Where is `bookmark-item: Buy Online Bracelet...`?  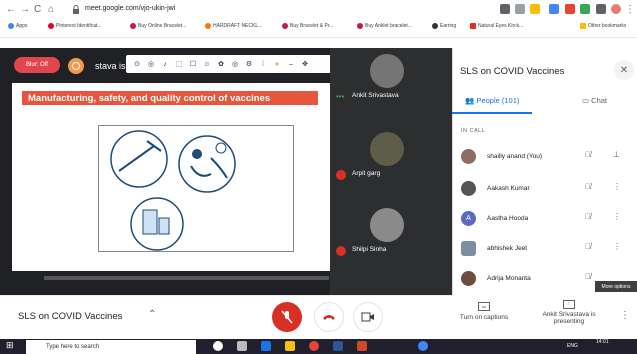
bookmark-item: Buy Online Bracelet... is located at coordinates (158, 26).